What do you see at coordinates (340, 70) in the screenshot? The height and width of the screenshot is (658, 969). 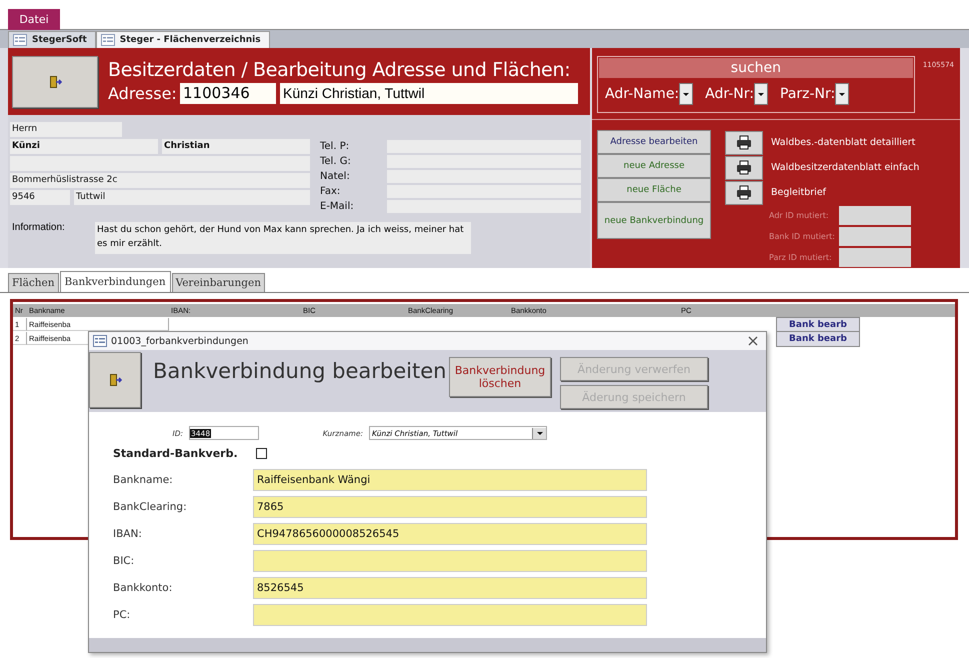 I see `form-title: Besitzerdaten / Bearbeitung Adresse und Flächen:` at bounding box center [340, 70].